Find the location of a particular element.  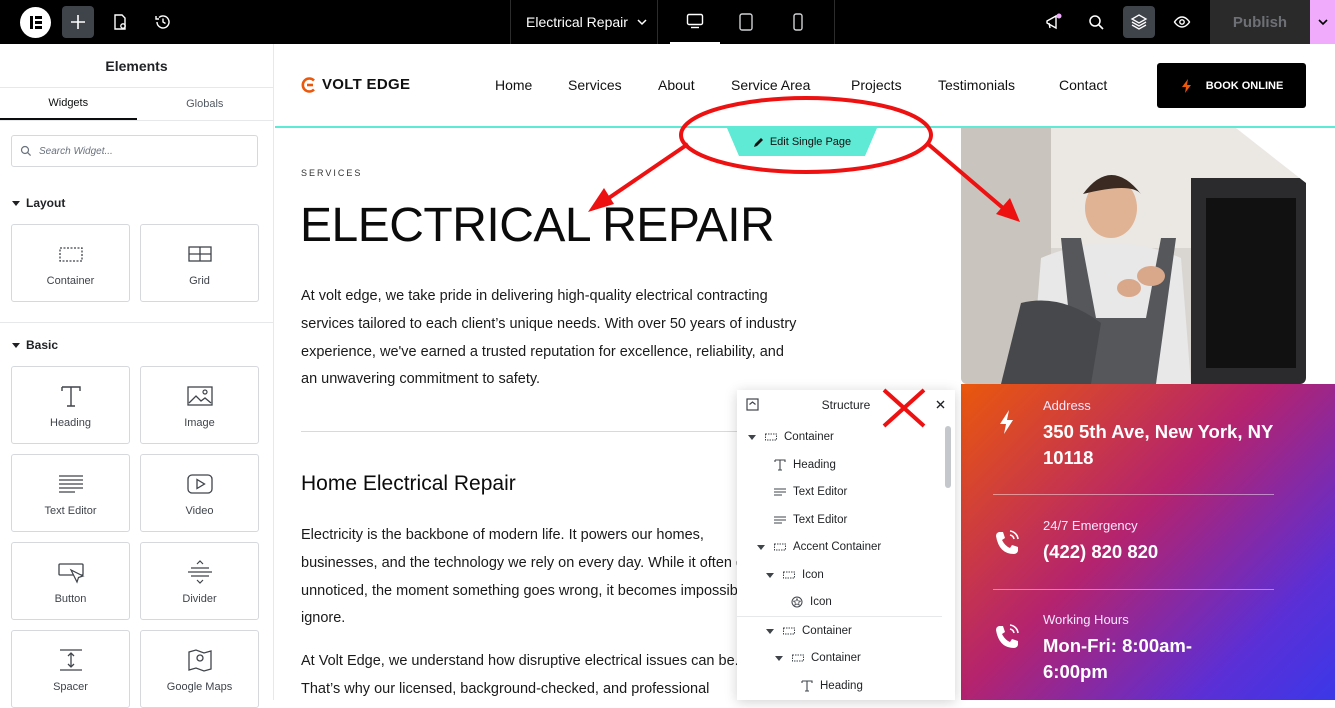

tablet-icon is located at coordinates (746, 22).